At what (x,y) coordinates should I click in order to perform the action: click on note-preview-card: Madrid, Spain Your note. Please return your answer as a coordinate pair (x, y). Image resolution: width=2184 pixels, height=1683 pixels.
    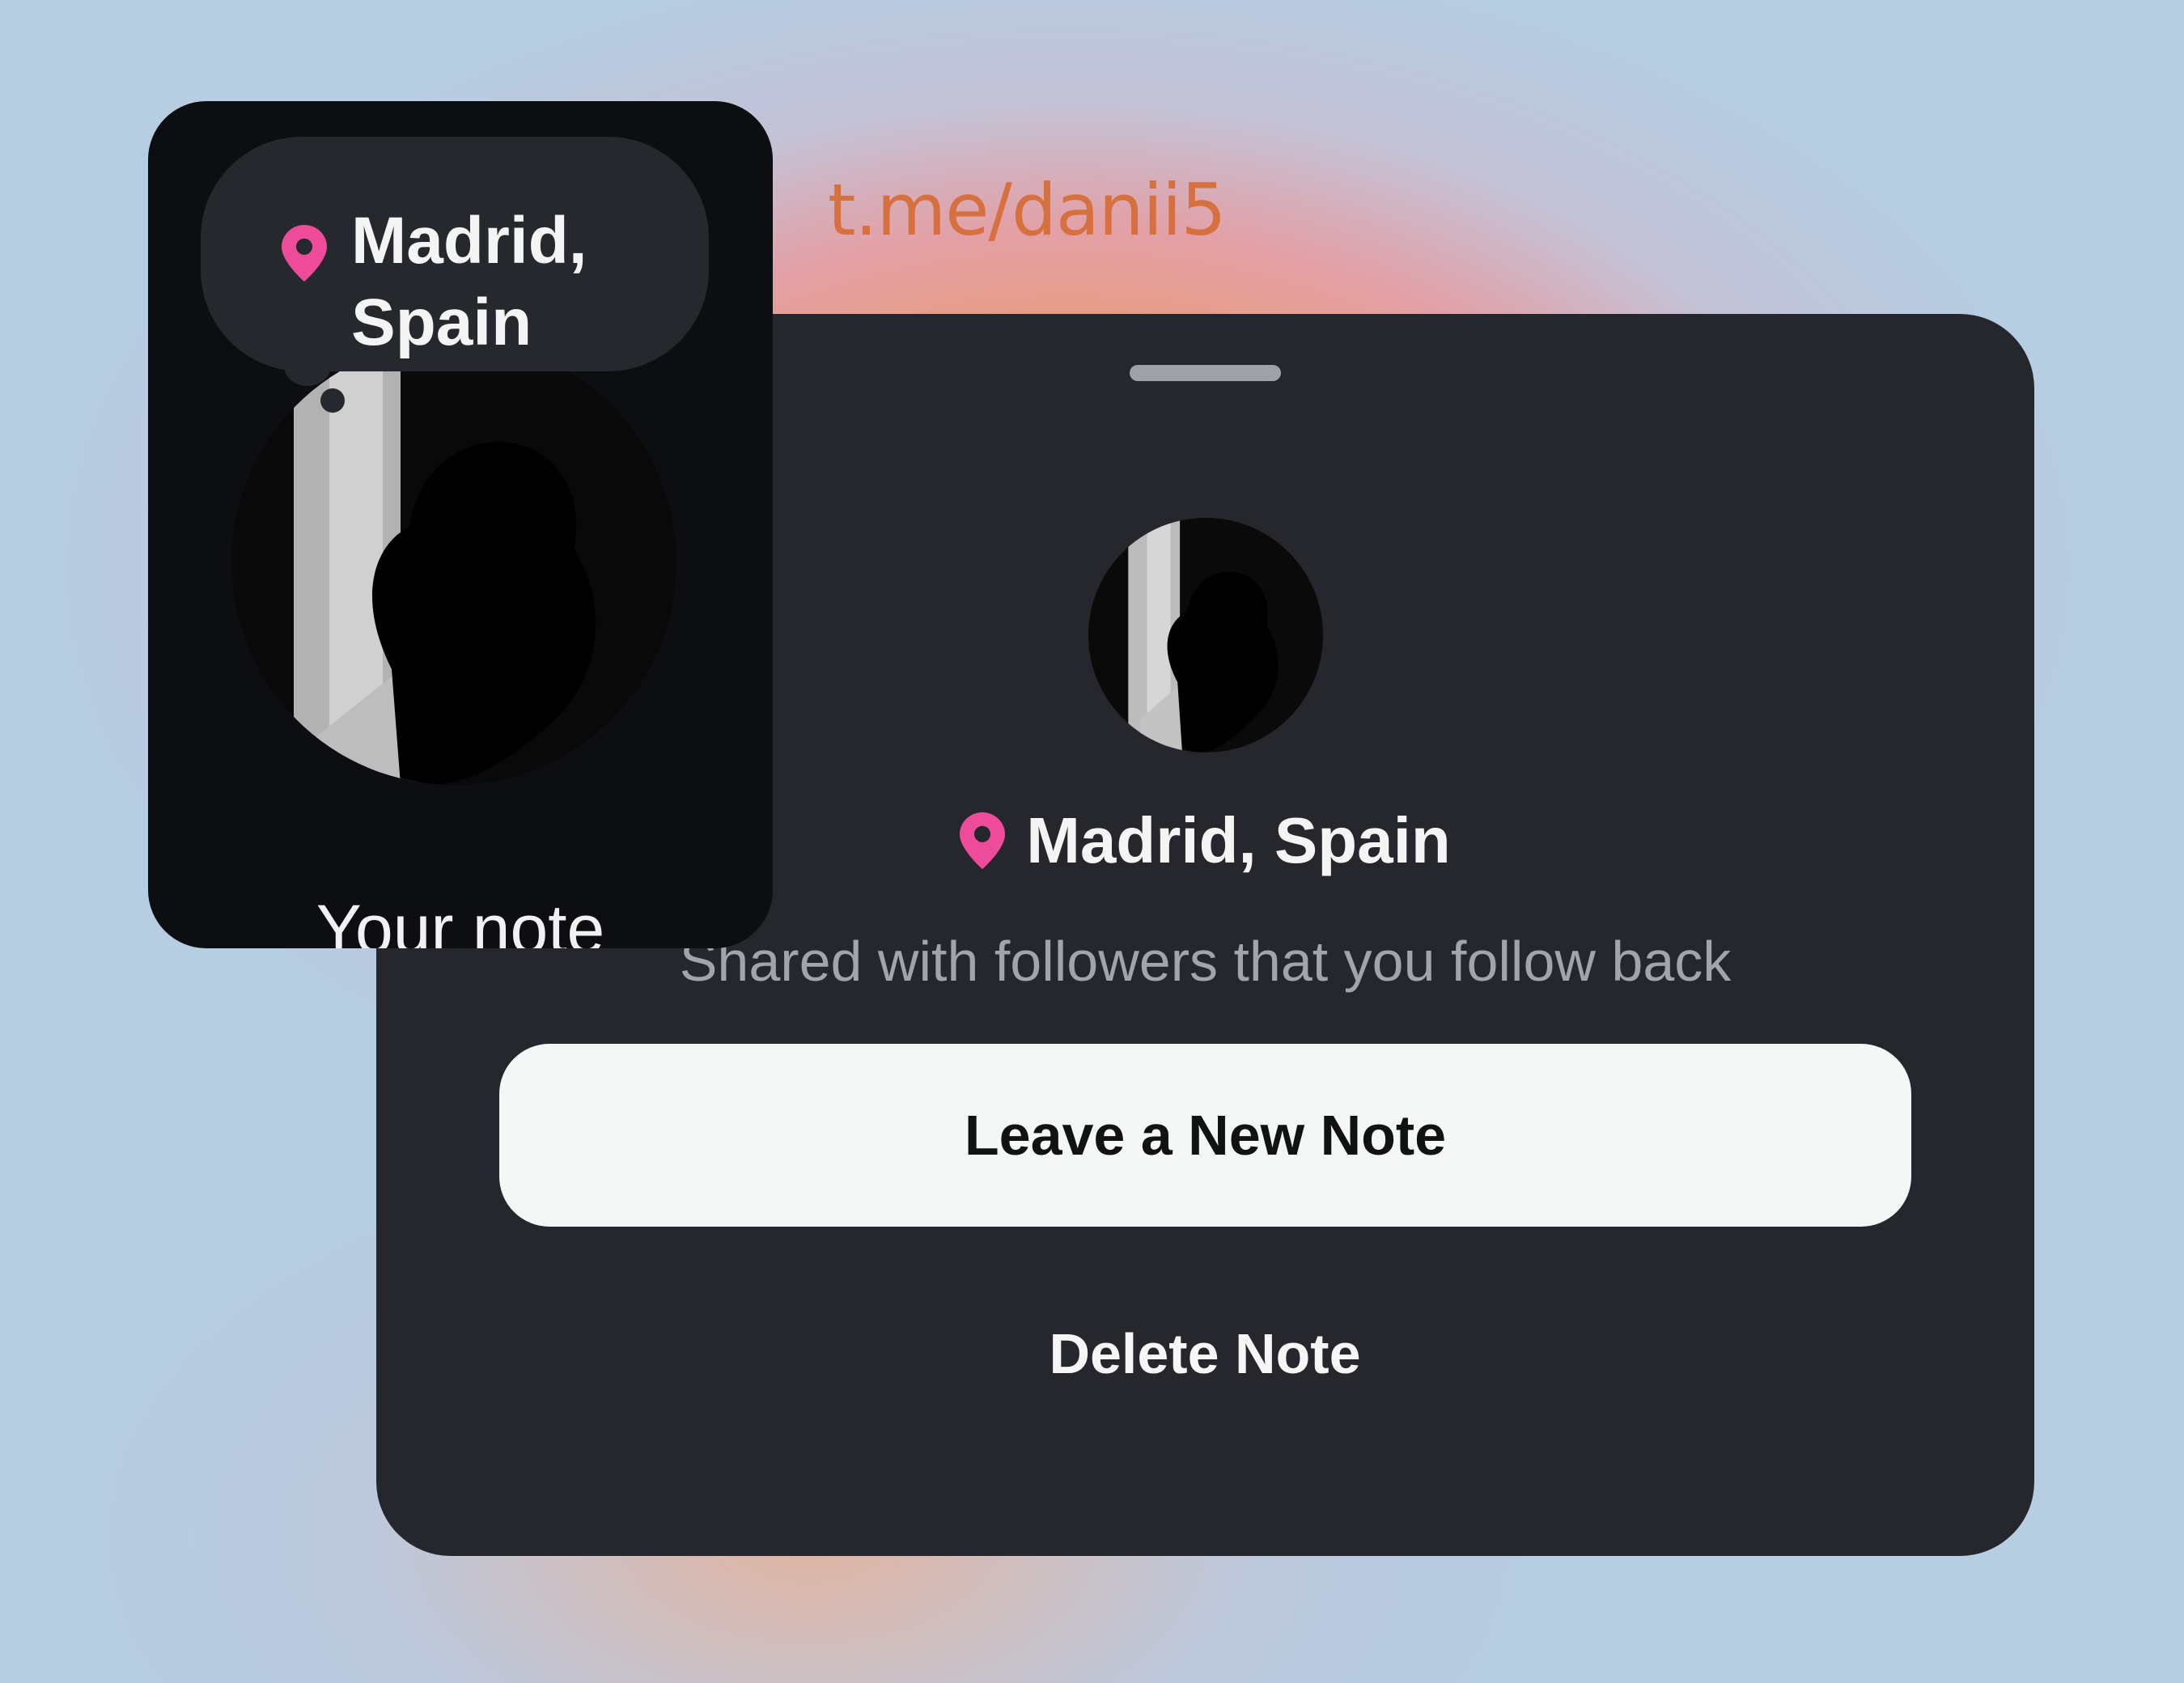
    Looking at the image, I should click on (461, 524).